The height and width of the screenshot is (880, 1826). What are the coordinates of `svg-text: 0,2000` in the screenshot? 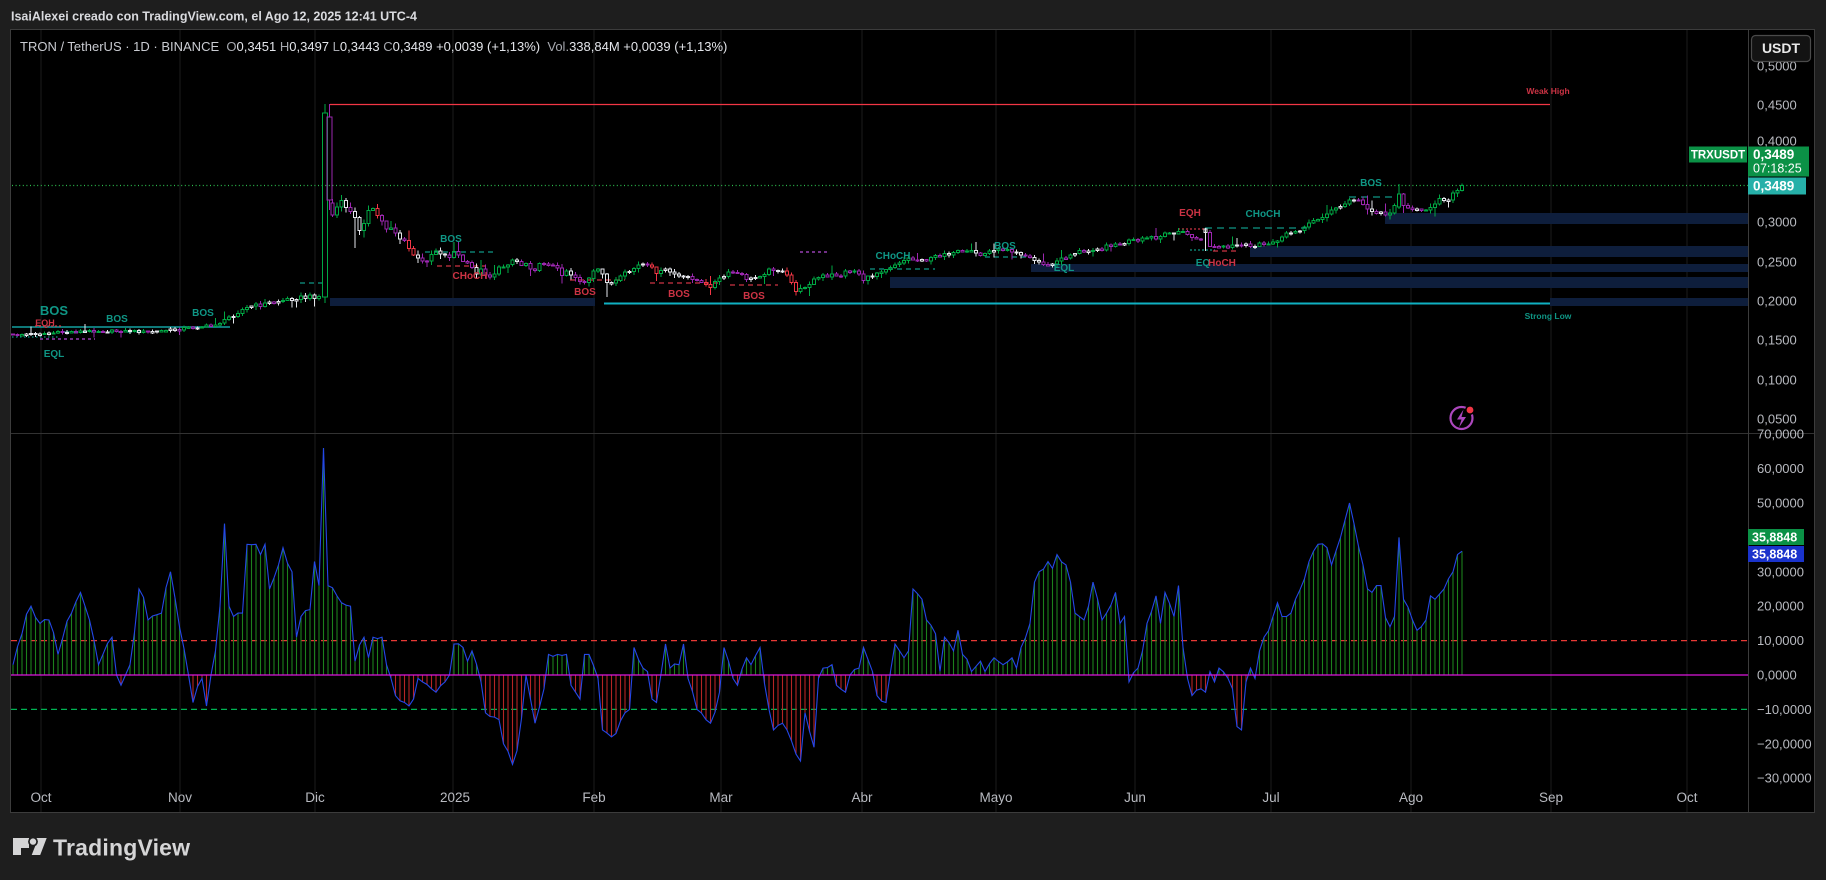 It's located at (1777, 301).